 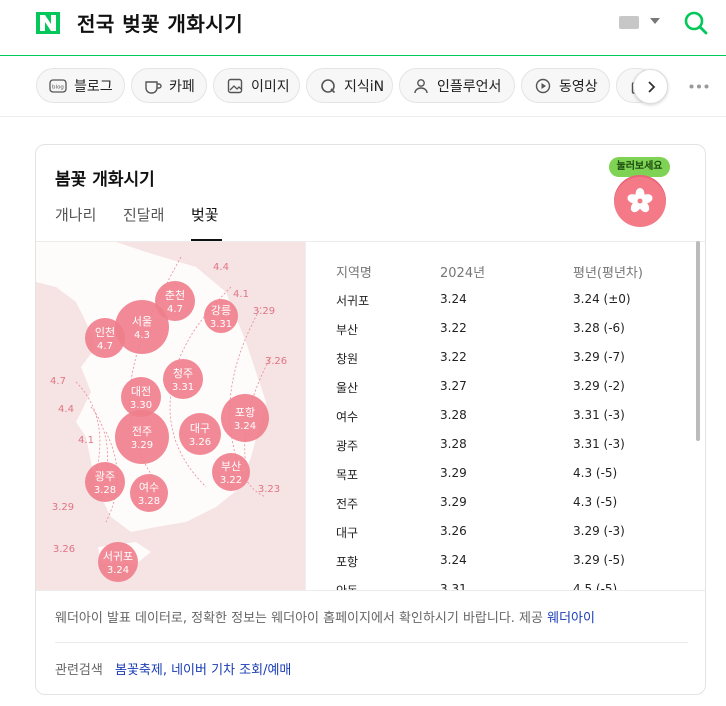 I want to click on cell-2024: 3.28, so click(x=453, y=415).